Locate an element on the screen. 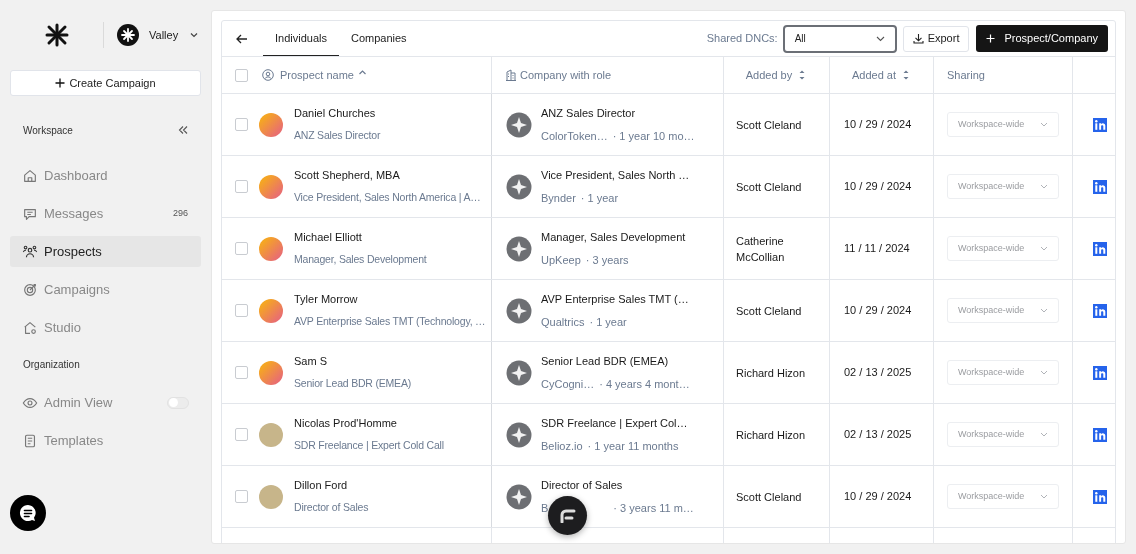 The width and height of the screenshot is (1136, 554). section-label: Workspace is located at coordinates (48, 130).